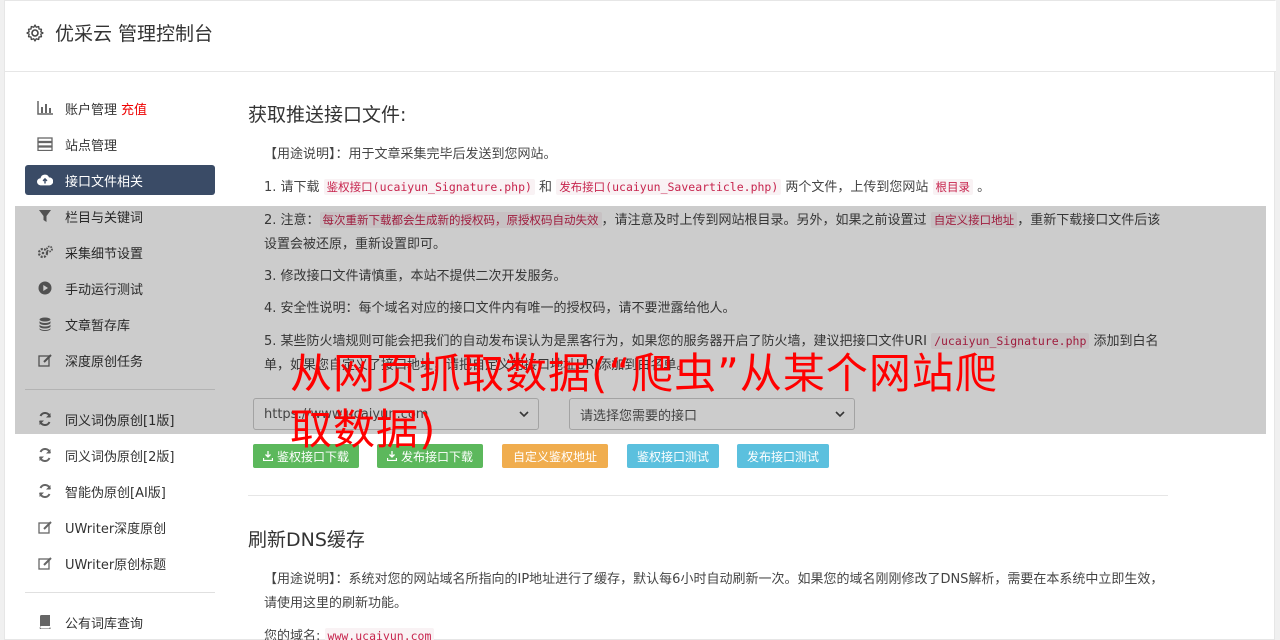 The height and width of the screenshot is (640, 1280). I want to click on section-divider, so click(708, 495).